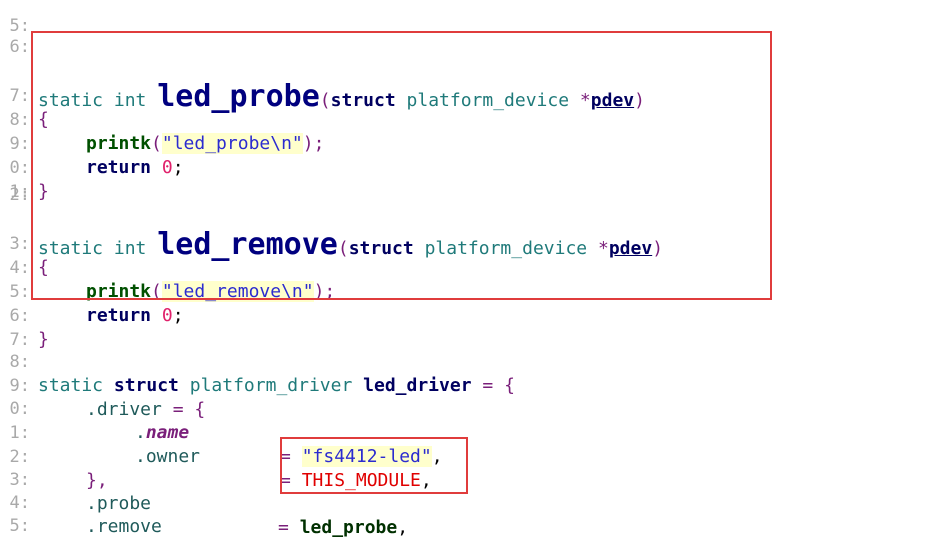 The height and width of the screenshot is (540, 936). What do you see at coordinates (271, 385) in the screenshot?
I see `type-name: platform_driver` at bounding box center [271, 385].